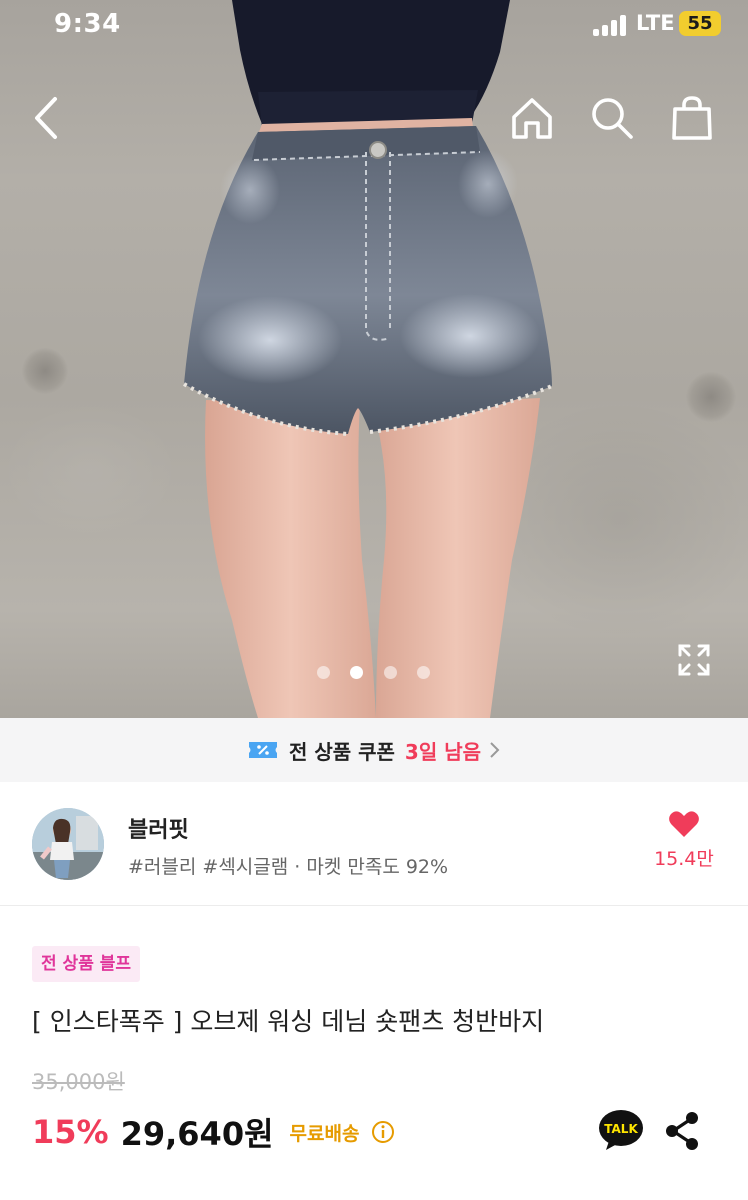  I want to click on gallery-pagination, so click(375, 673).